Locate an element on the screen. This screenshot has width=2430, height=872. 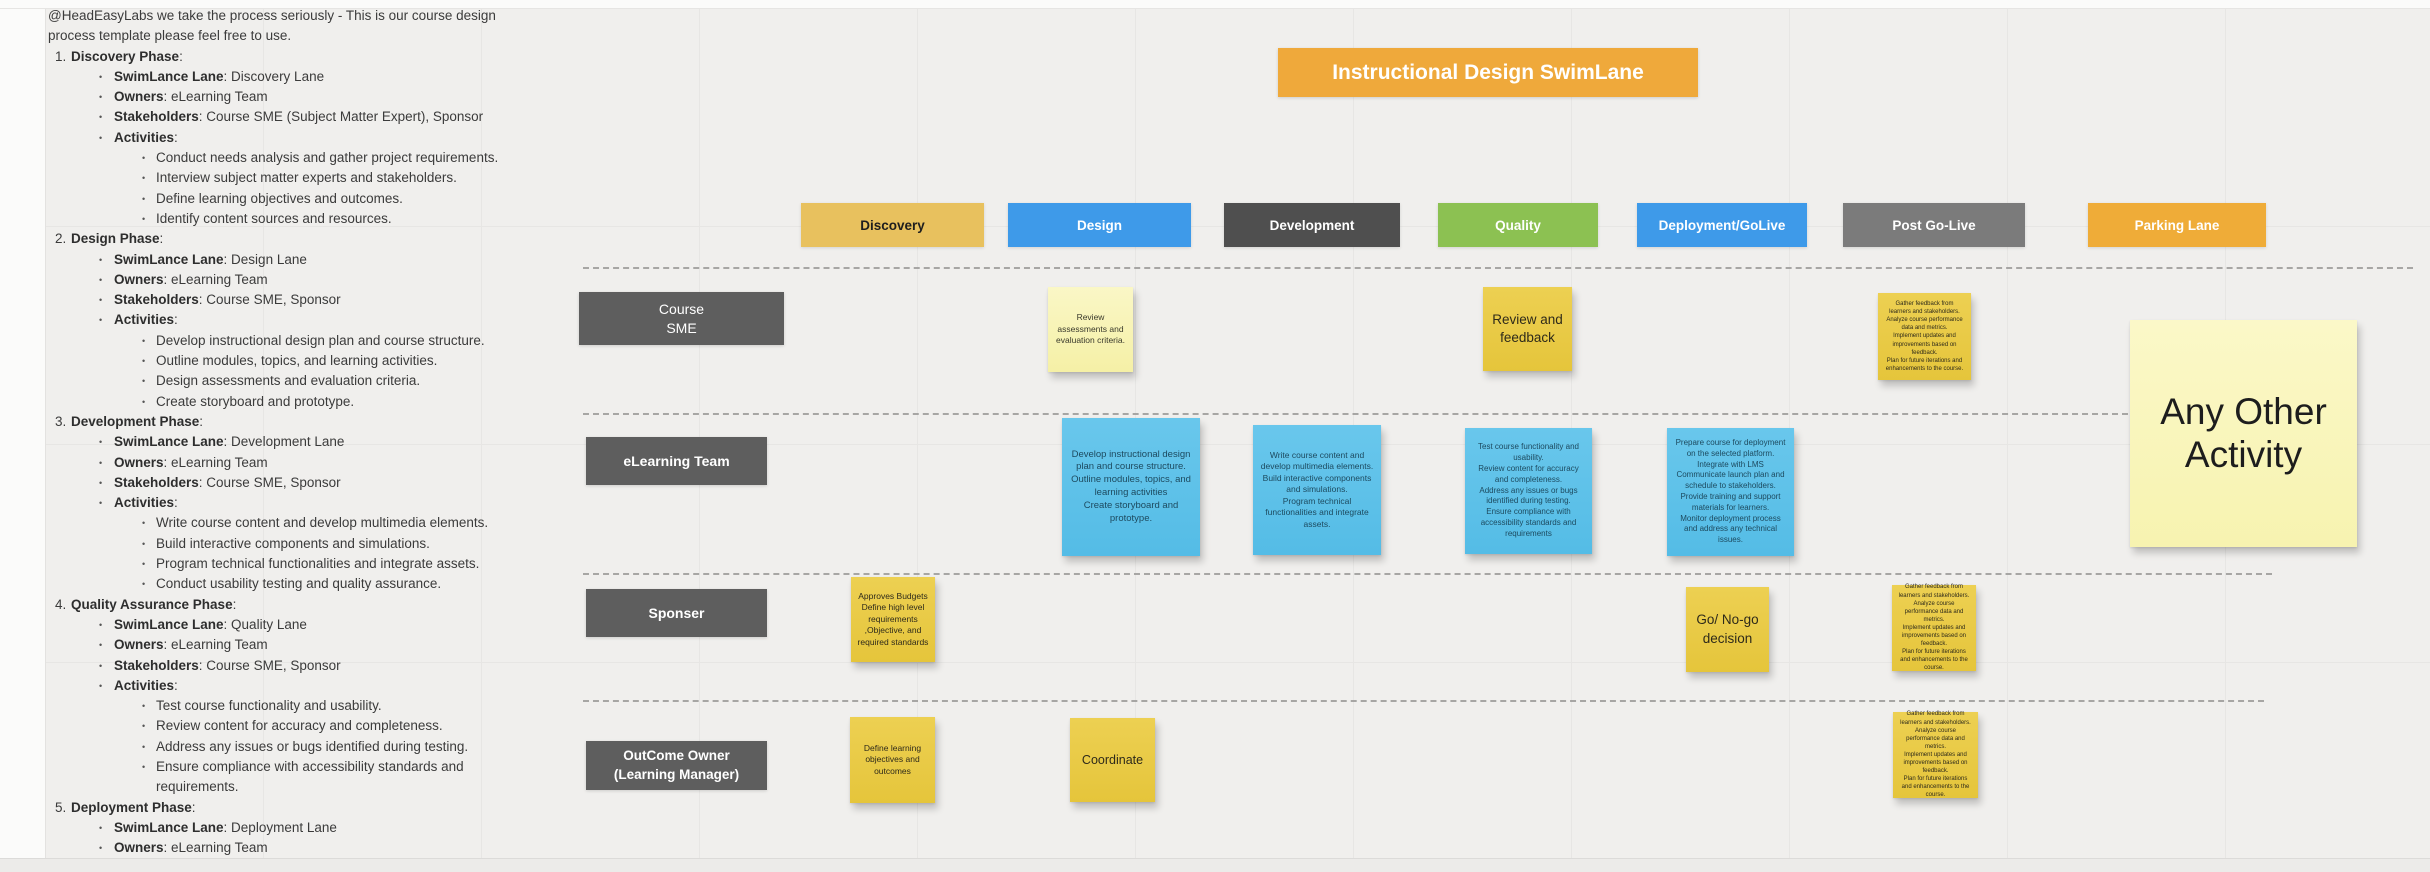
phase-property-text: SwimLance Lane: Deployment Lane is located at coordinates (225, 827).